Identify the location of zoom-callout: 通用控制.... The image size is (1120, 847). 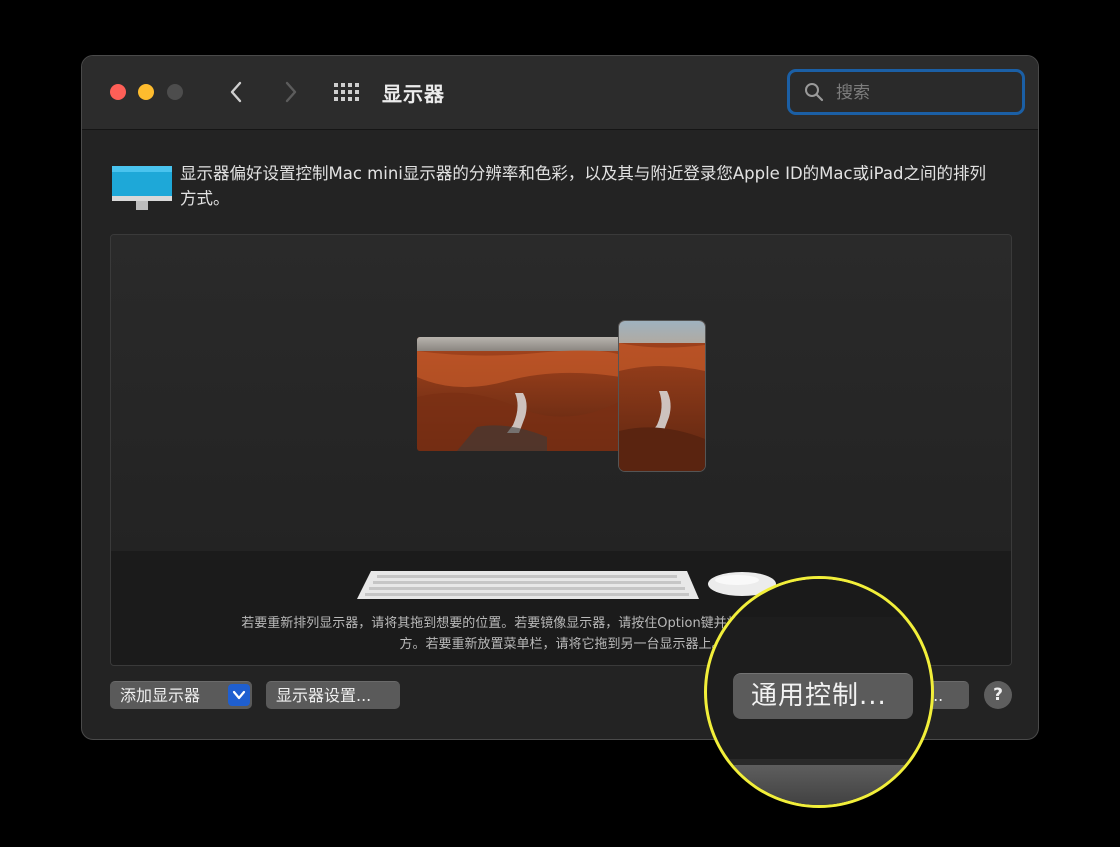
(819, 692).